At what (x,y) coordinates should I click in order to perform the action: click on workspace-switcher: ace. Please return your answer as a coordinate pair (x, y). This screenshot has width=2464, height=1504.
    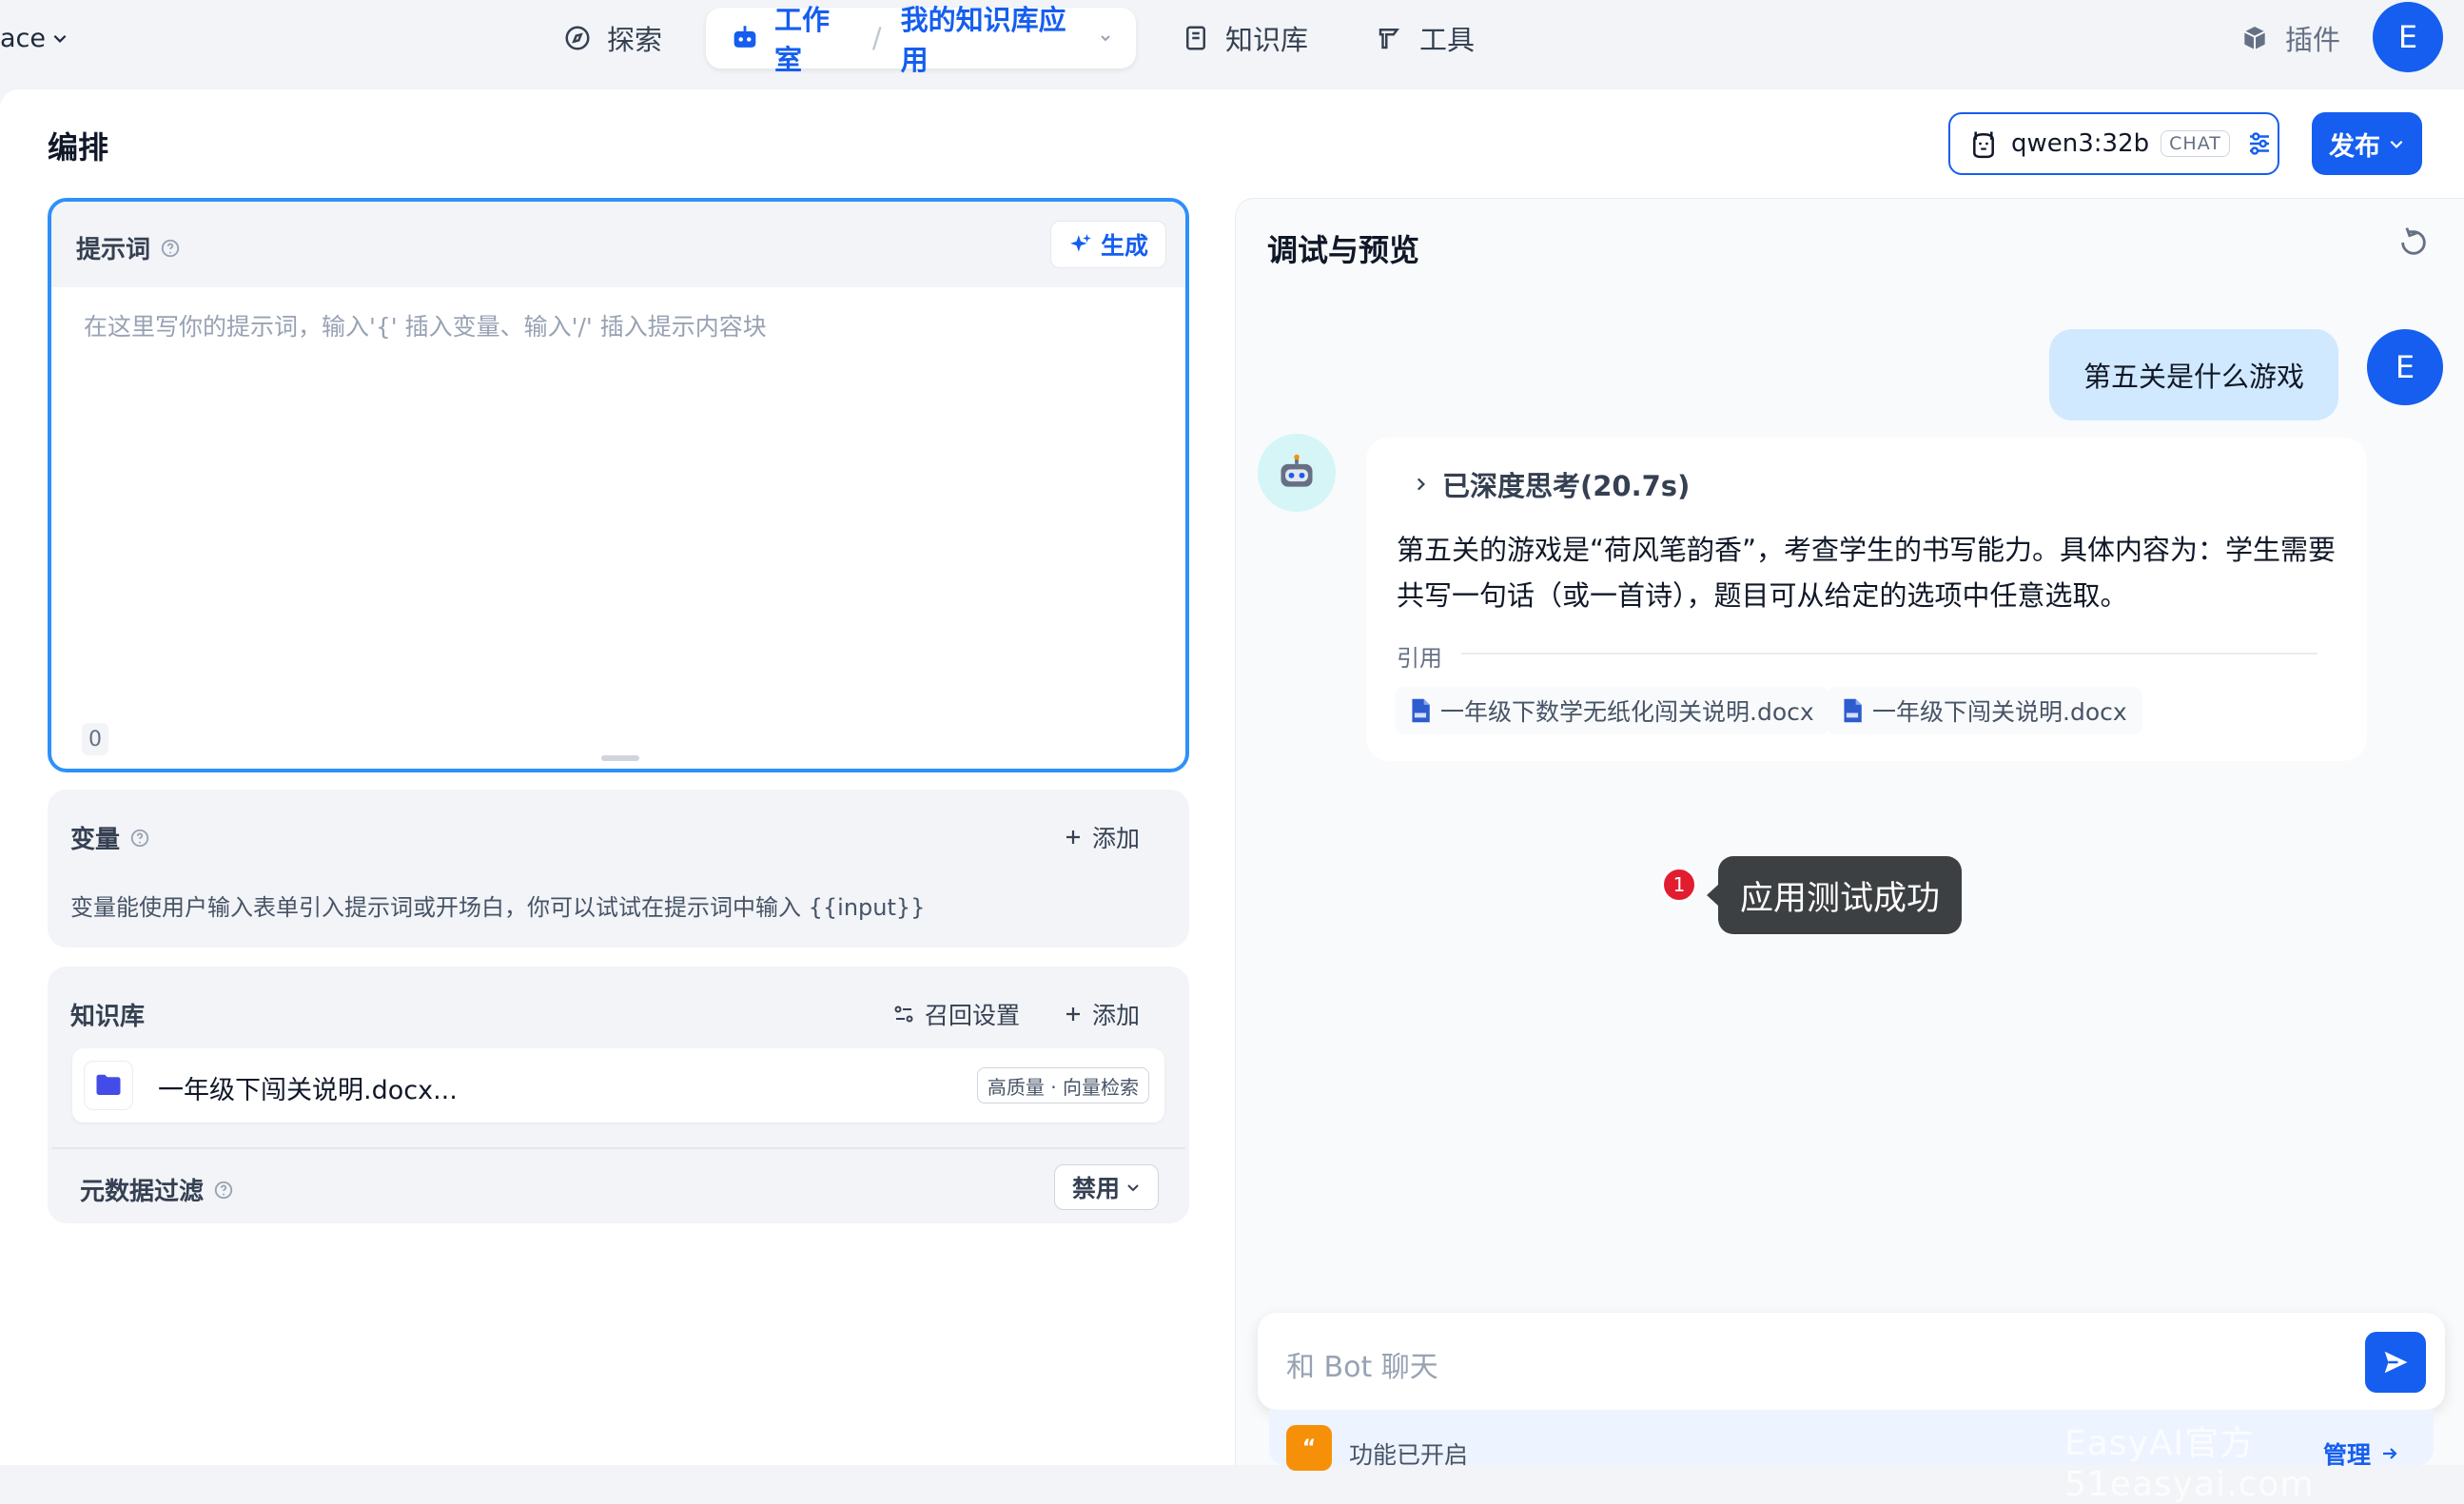
    Looking at the image, I should click on (34, 38).